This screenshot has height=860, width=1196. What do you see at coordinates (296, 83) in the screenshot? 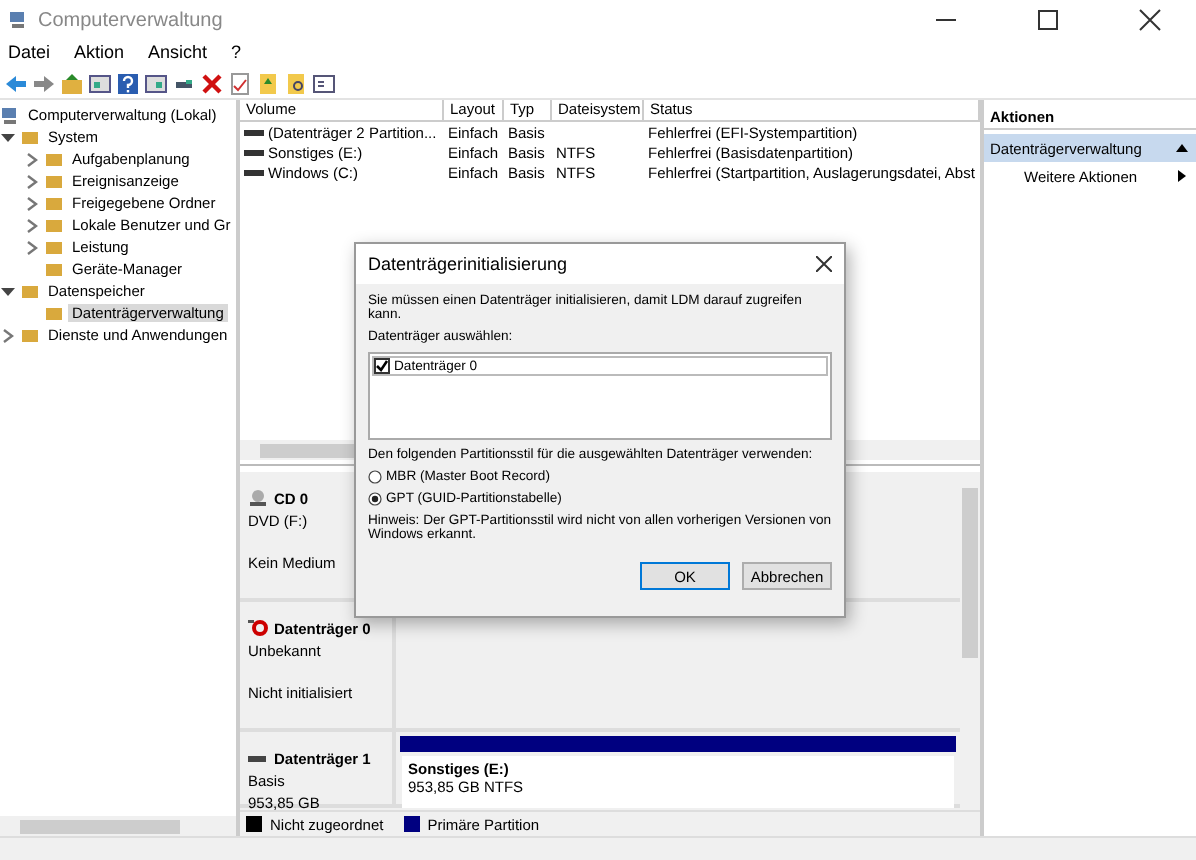
I see `folder-search-icon` at bounding box center [296, 83].